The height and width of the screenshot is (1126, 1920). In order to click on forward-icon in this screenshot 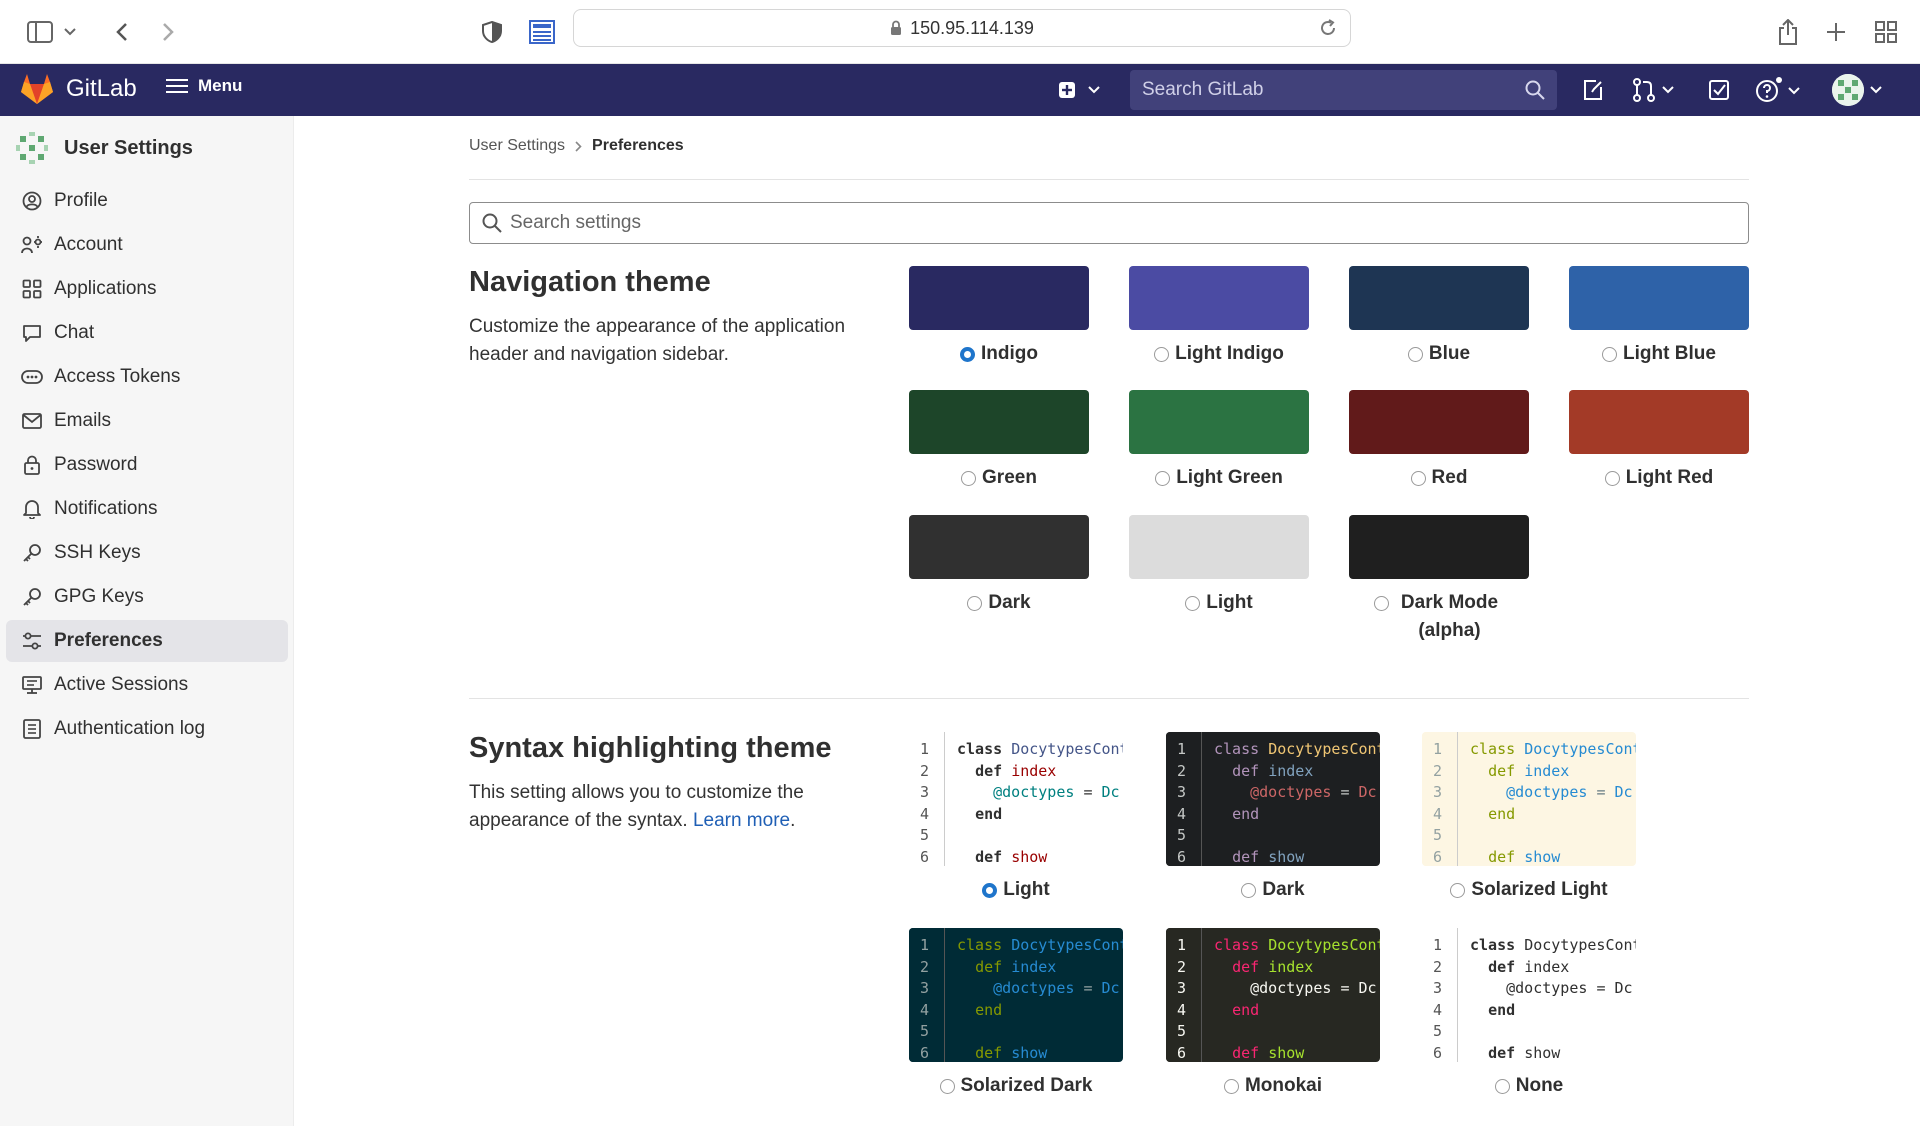, I will do `click(168, 32)`.